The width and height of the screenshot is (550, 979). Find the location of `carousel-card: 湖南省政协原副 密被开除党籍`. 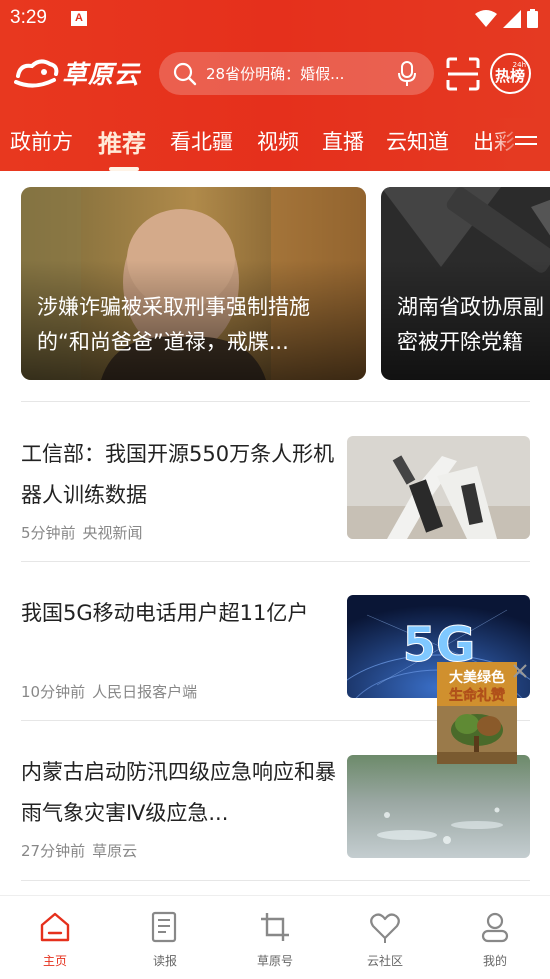

carousel-card: 湖南省政协原副 密被开除党籍 is located at coordinates (465, 283).